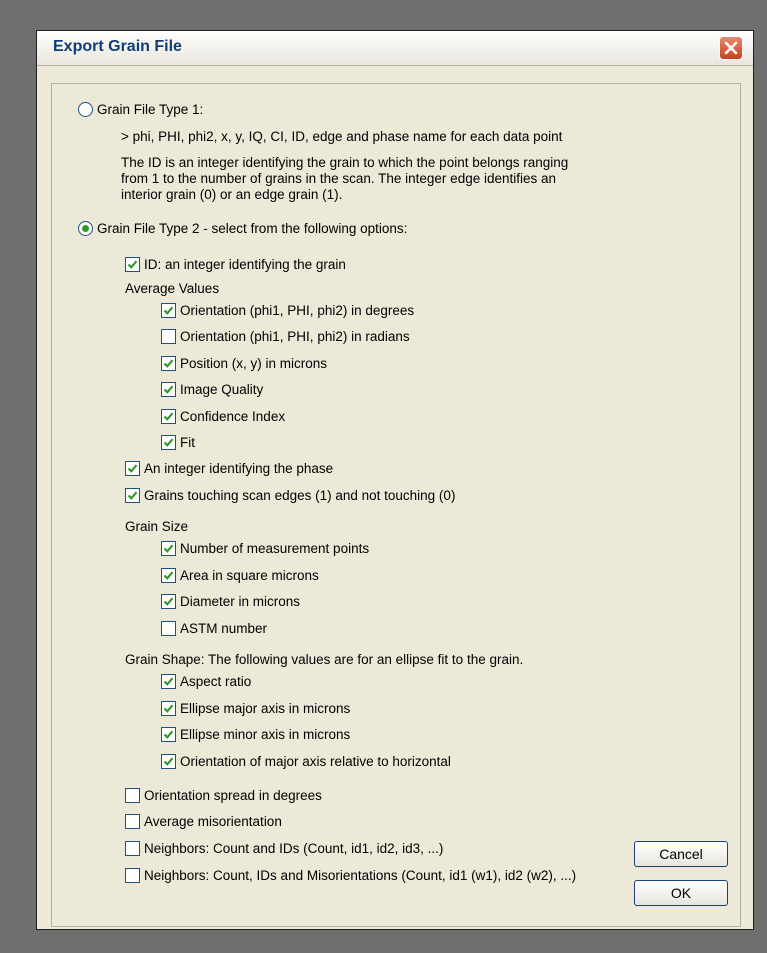 This screenshot has height=953, width=767. I want to click on option-label: Ellipse minor axis in microns, so click(265, 734).